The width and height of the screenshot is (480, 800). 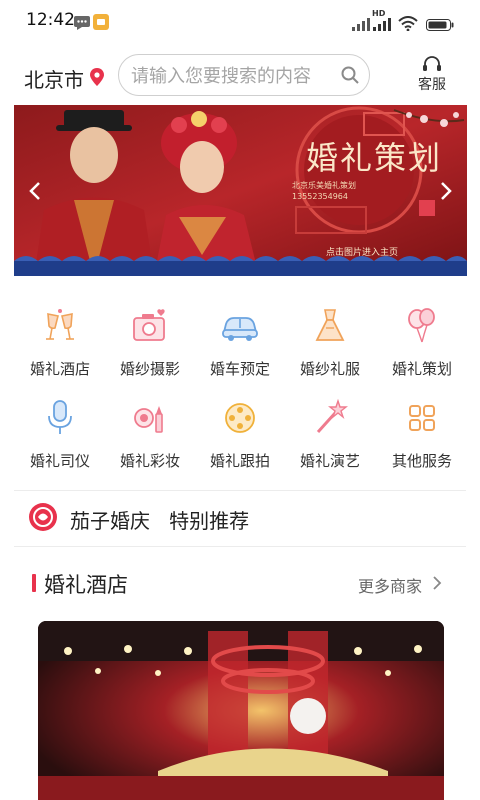 What do you see at coordinates (160, 521) in the screenshot?
I see `recommend-text: 茄子婚庆 特别推荐` at bounding box center [160, 521].